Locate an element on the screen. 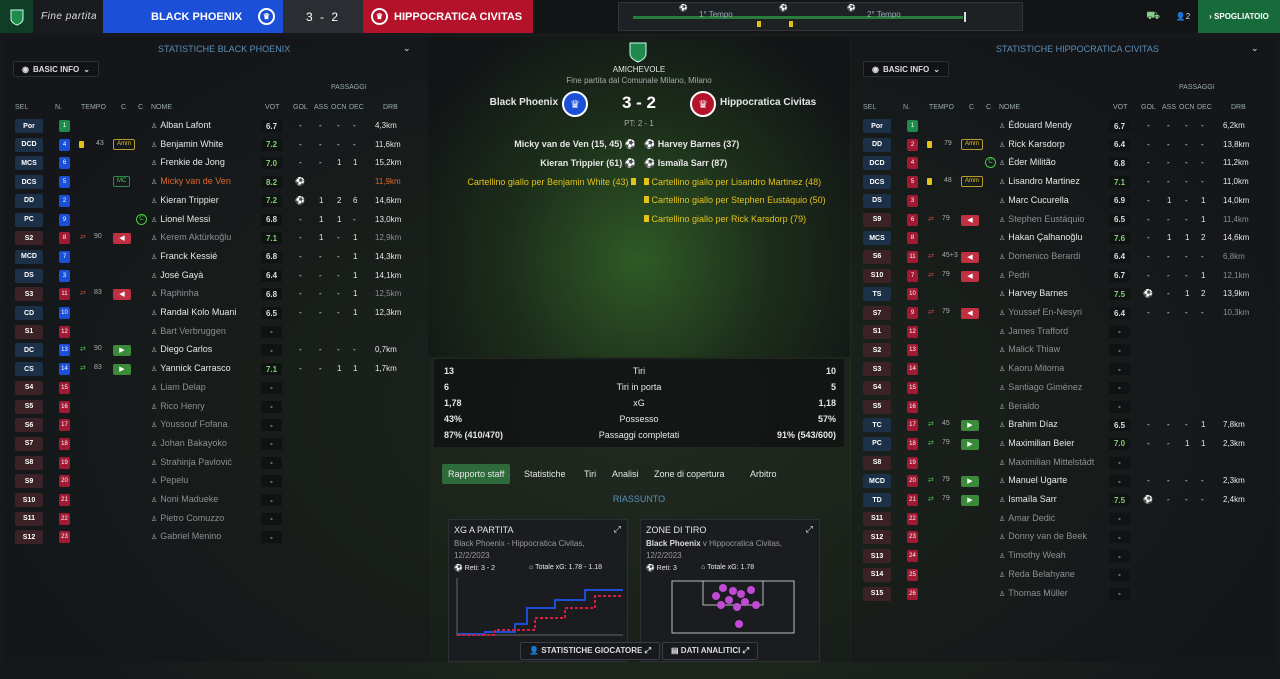  player-row: S11 22 ♙ Amar Dedić - is located at coordinates (1064, 519).